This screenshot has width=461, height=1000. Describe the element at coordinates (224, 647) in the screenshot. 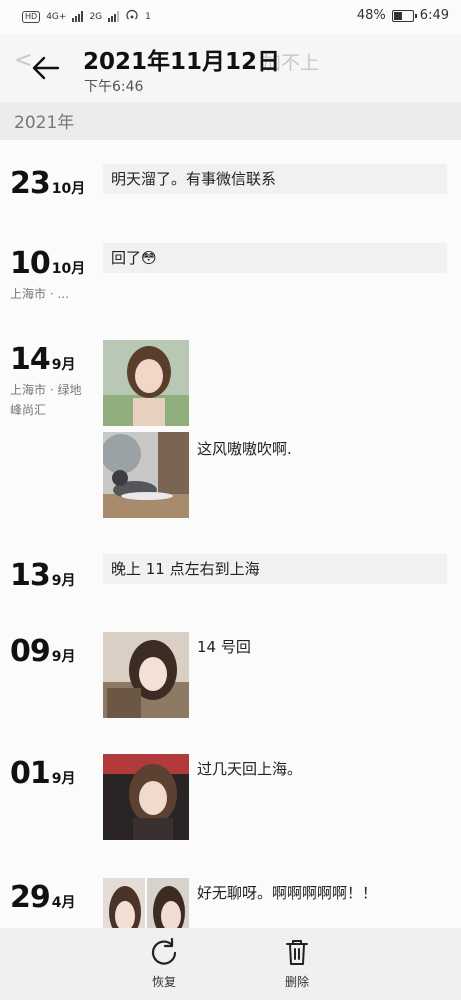

I see `photo-caption: 14 号回` at that location.